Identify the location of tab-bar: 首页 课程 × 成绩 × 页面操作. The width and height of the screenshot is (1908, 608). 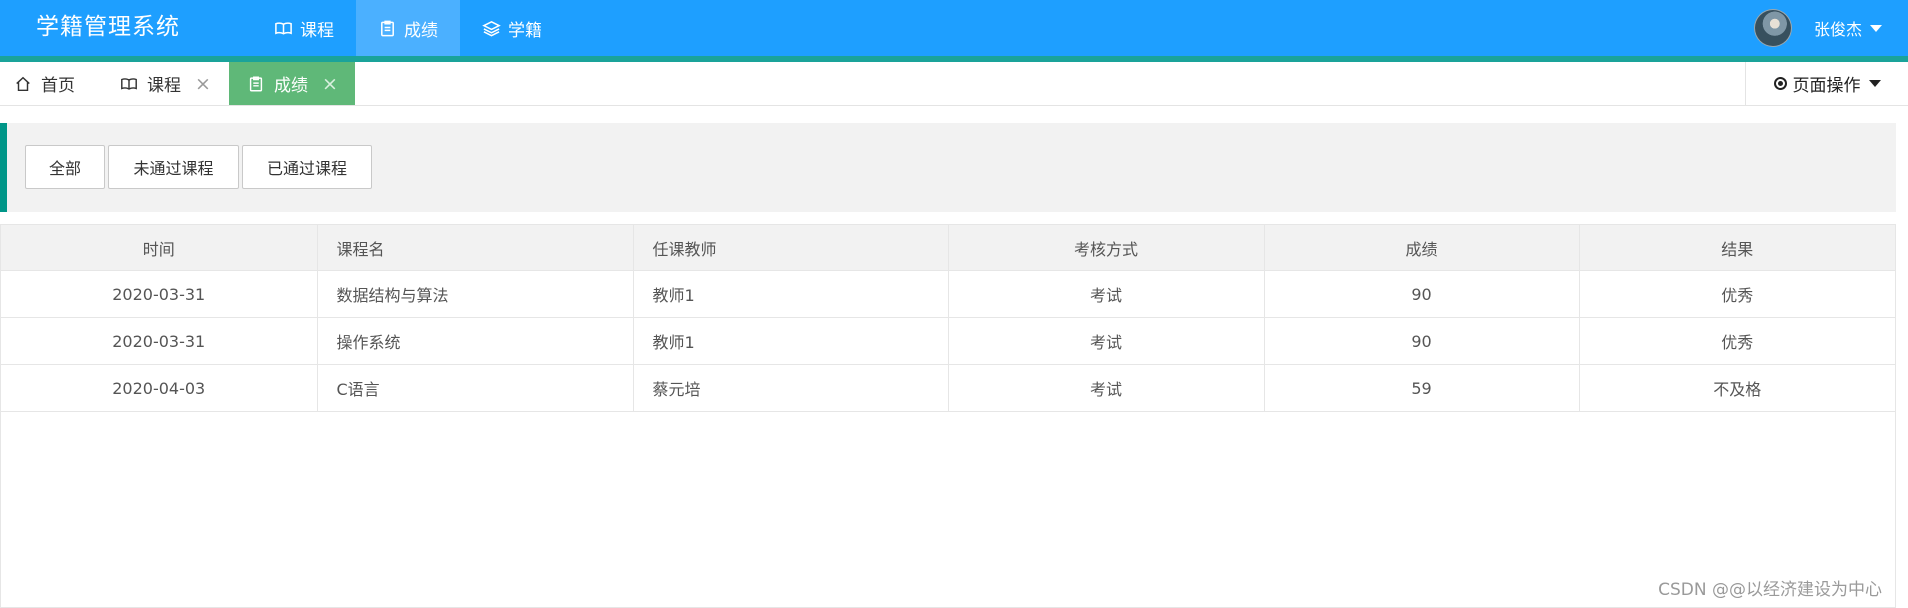
(954, 84).